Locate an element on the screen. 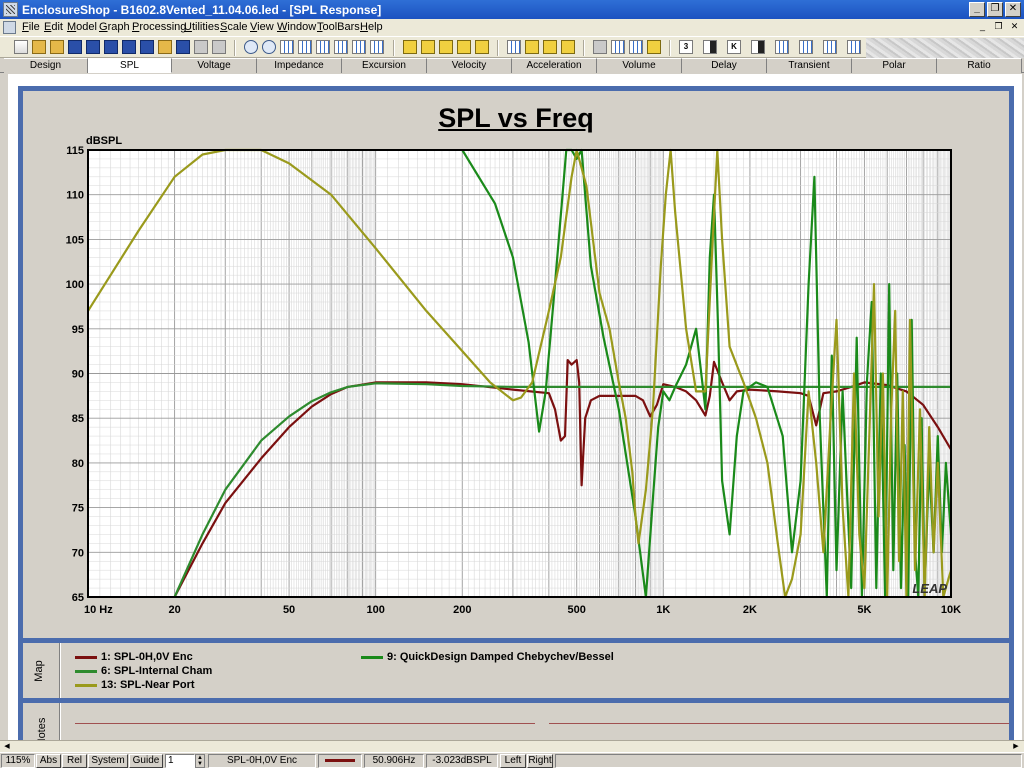  tab-polar: Polar is located at coordinates (894, 65).